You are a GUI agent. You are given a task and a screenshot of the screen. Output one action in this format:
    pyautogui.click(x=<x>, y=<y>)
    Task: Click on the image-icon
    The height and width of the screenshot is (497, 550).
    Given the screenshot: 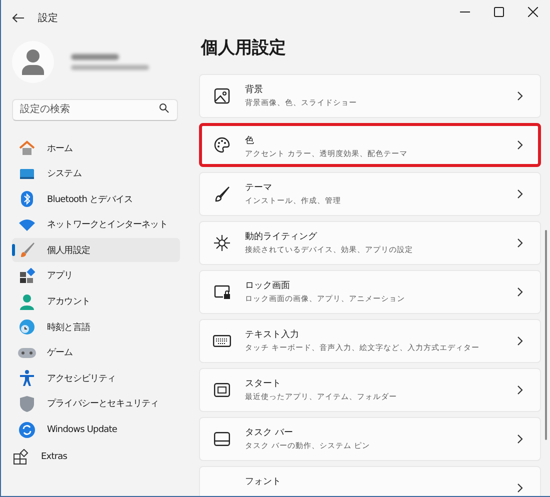 What is the action you would take?
    pyautogui.click(x=222, y=96)
    